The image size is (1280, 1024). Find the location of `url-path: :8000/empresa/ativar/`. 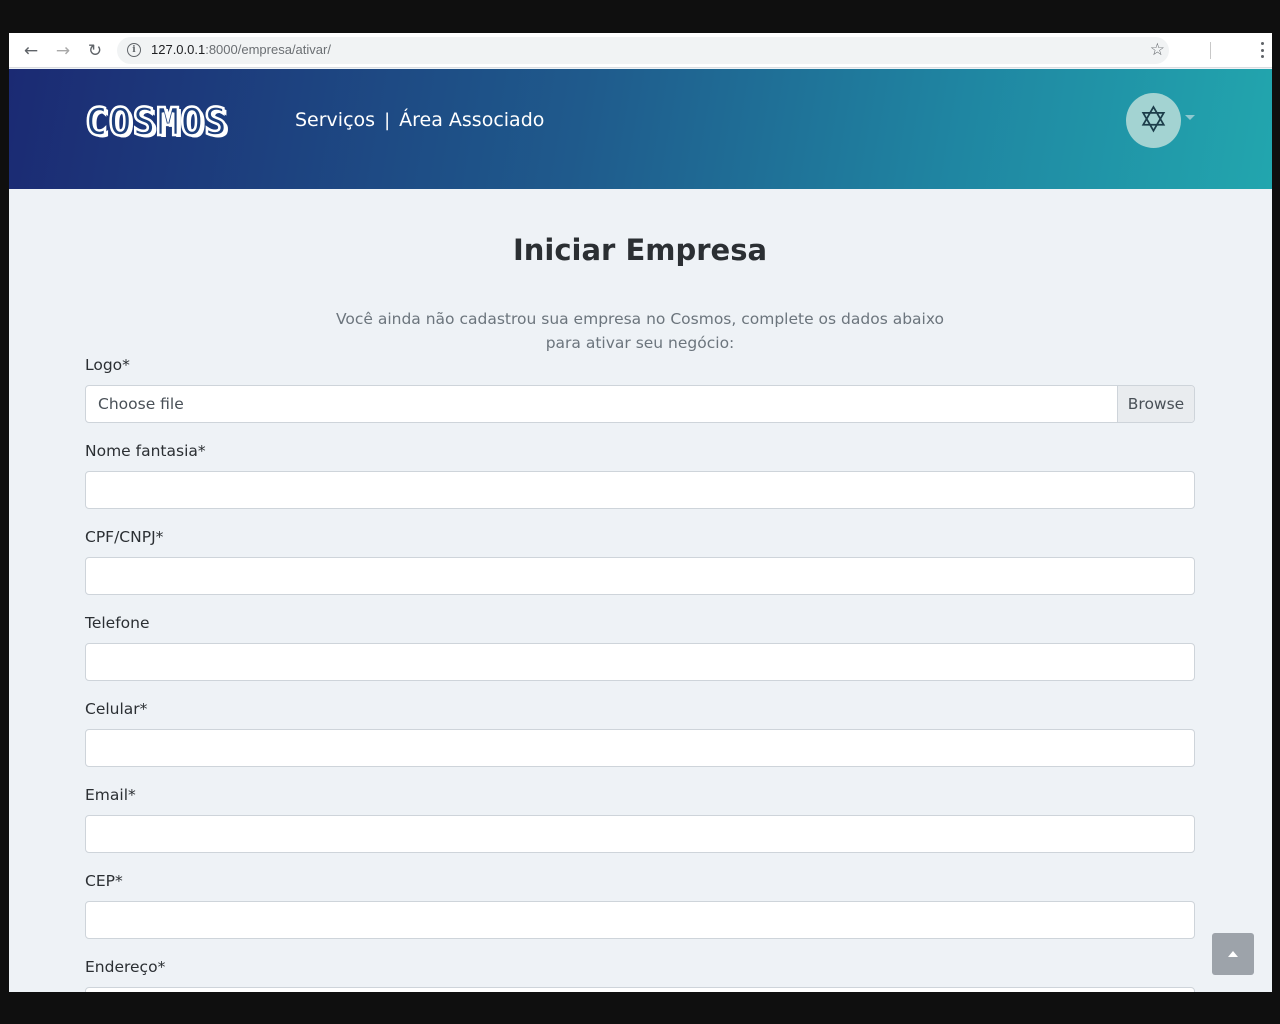

url-path: :8000/empresa/ativar/ is located at coordinates (268, 49).